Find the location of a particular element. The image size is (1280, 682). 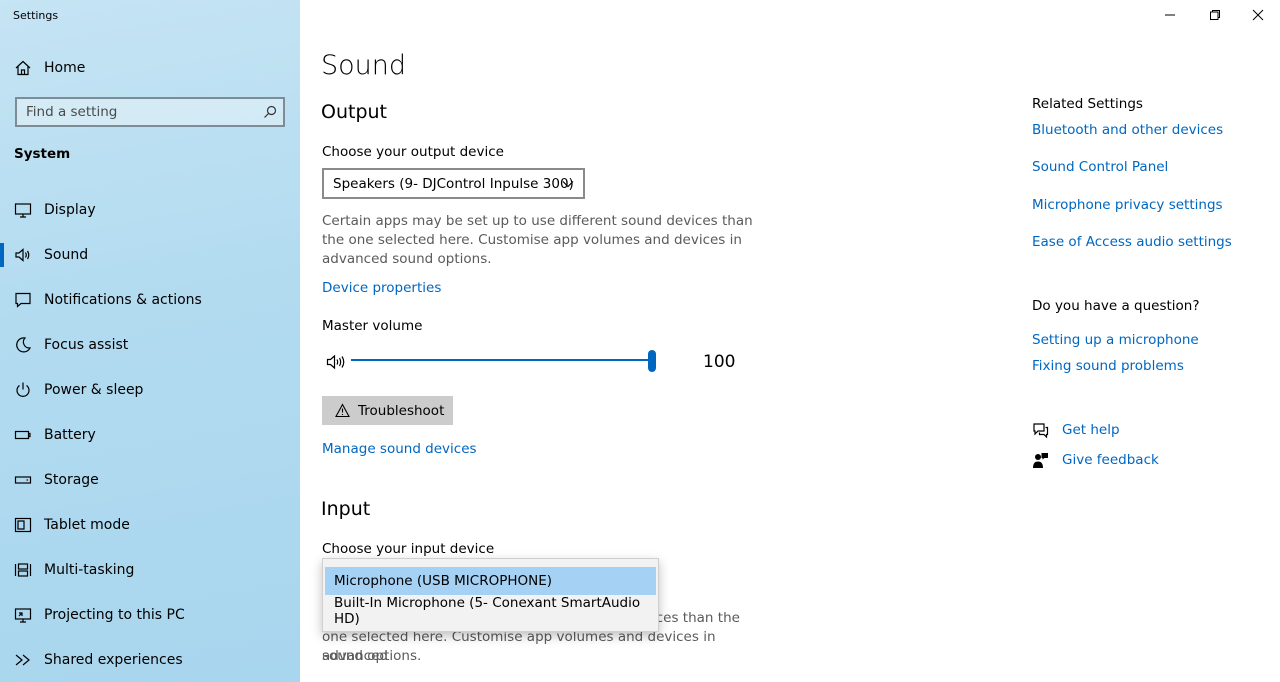

master-volume-track is located at coordinates (502, 360).